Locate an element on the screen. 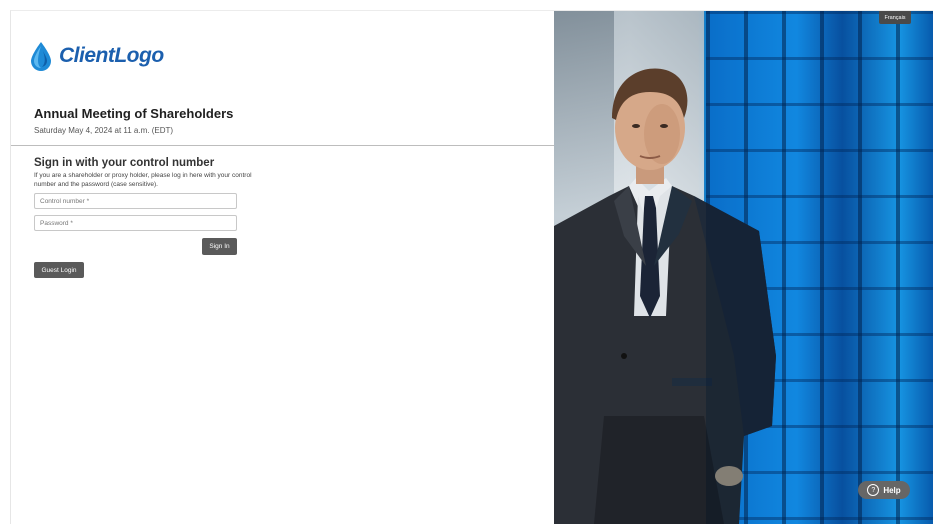 This screenshot has width=933, height=524. sign-in-button: Sign In is located at coordinates (219, 246).